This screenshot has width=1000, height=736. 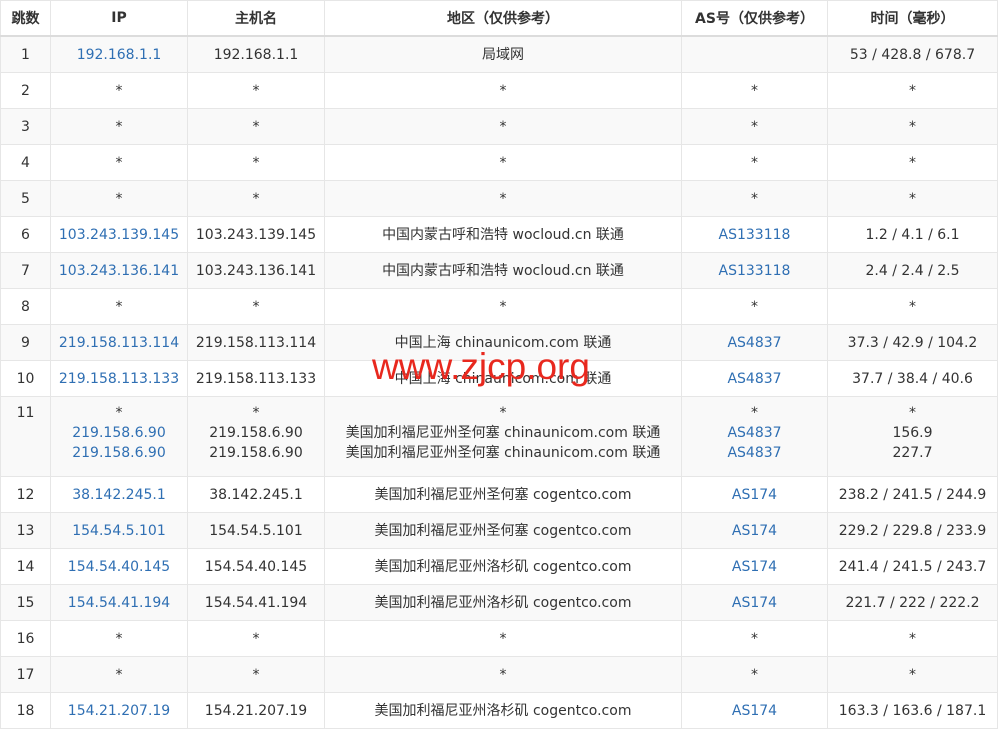 I want to click on hostname-cell: 103.243.139.145, so click(x=256, y=234).